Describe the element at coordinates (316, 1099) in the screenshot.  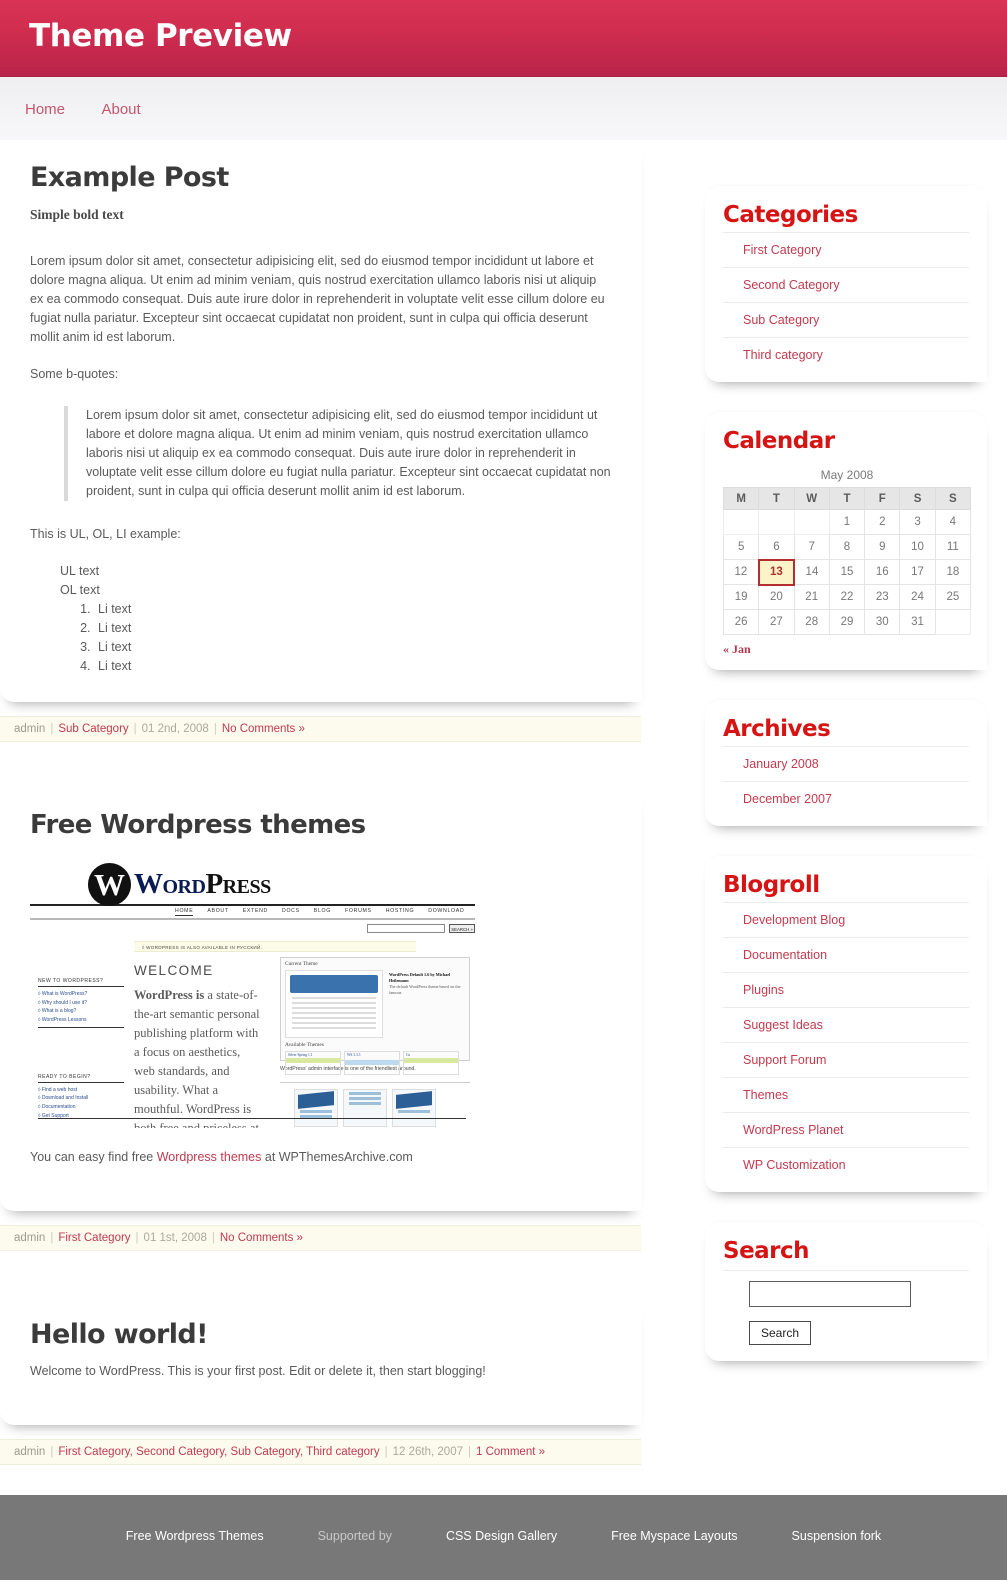
I see `wp-tile-shape` at that location.